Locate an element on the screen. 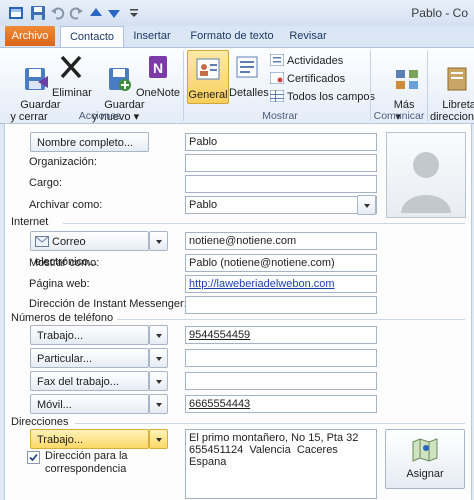 The image size is (474, 500). map-it-label: Asignar is located at coordinates (425, 474).